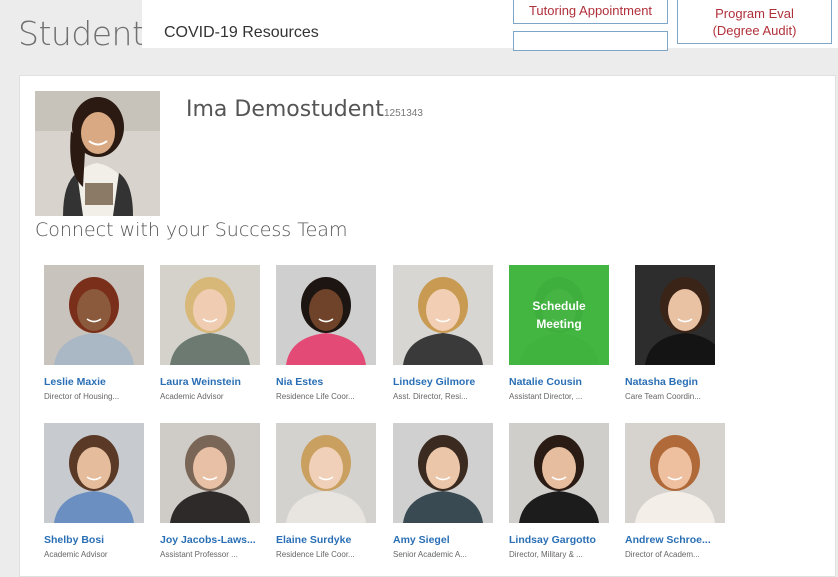 This screenshot has width=838, height=577. Describe the element at coordinates (448, 540) in the screenshot. I see `team-member-name: Amy Siegel` at that location.